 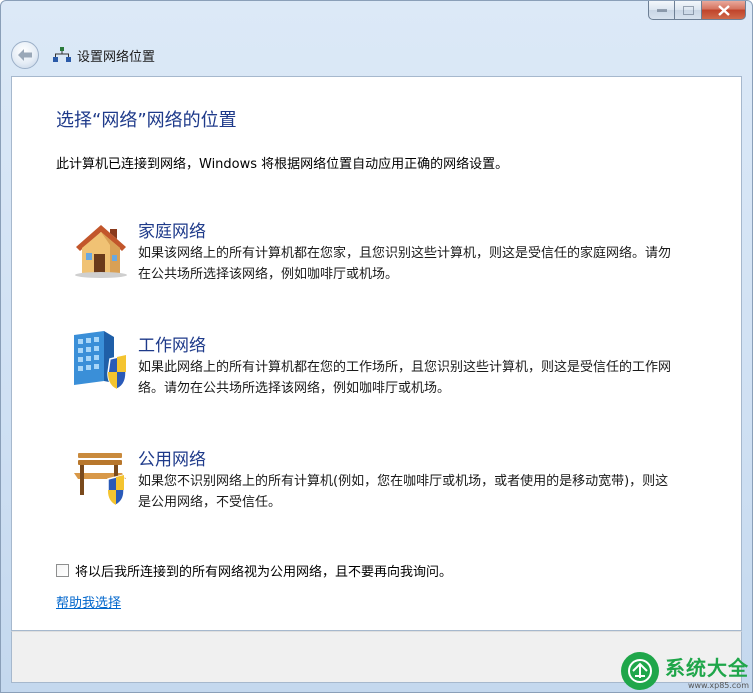 I want to click on watermark: 系统大全 www.xp85.com, so click(x=685, y=671).